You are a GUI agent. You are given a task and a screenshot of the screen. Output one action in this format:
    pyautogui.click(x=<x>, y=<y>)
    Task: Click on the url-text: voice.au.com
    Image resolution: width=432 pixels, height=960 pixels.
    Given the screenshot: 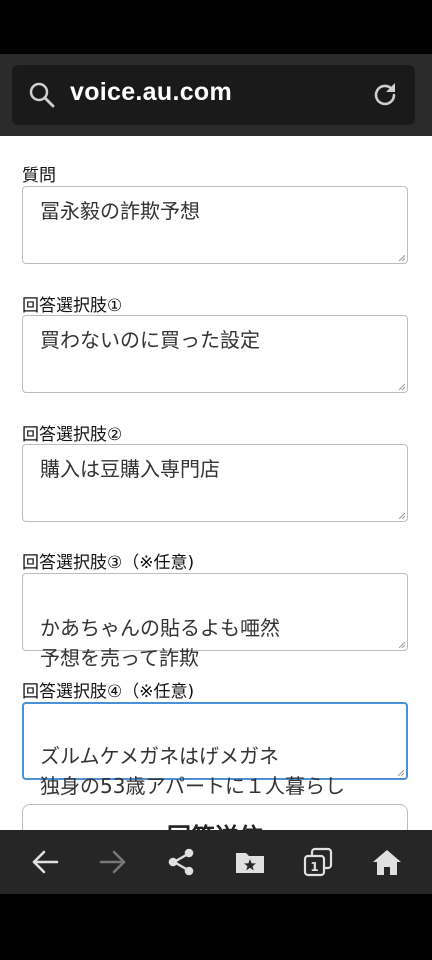 What is the action you would take?
    pyautogui.click(x=151, y=92)
    